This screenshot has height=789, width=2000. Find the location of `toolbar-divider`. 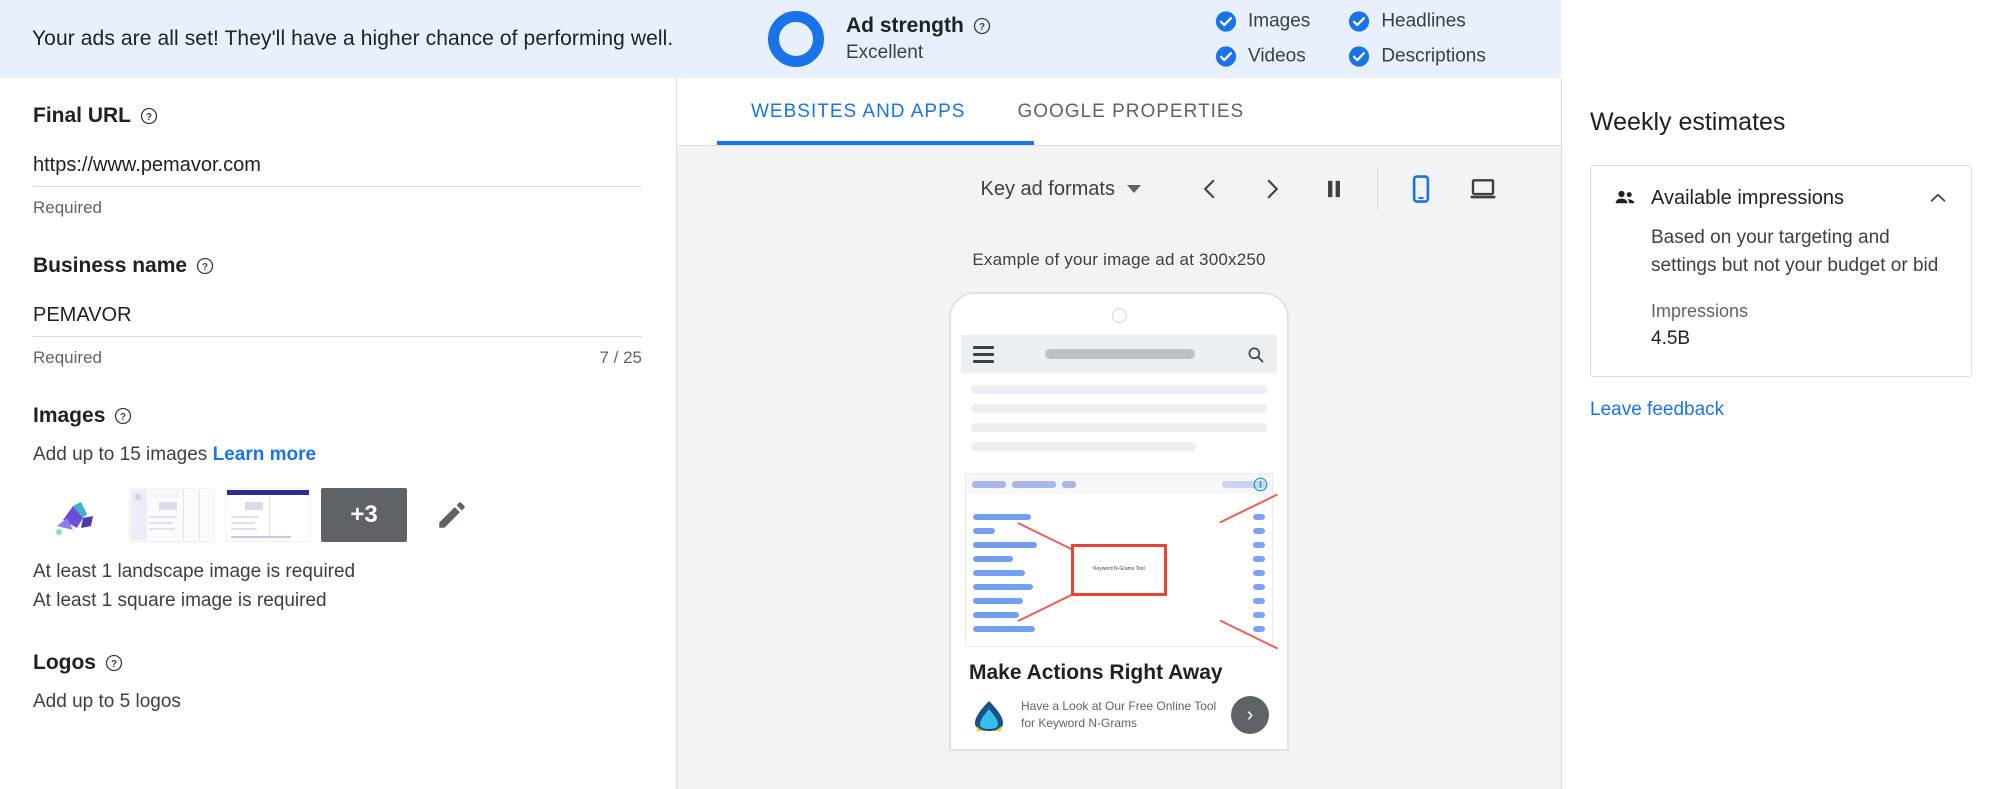

toolbar-divider is located at coordinates (1377, 189).